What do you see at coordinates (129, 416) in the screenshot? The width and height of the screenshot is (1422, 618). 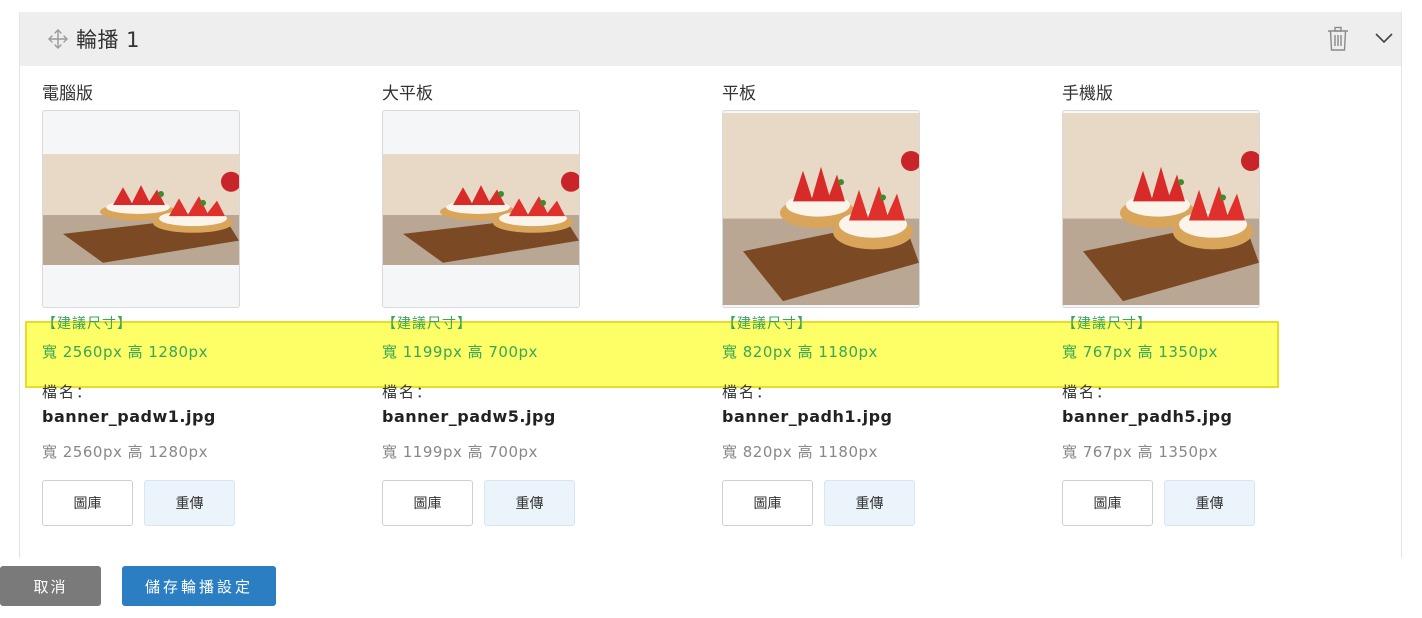 I see `filename: banner_padw1.jpg` at bounding box center [129, 416].